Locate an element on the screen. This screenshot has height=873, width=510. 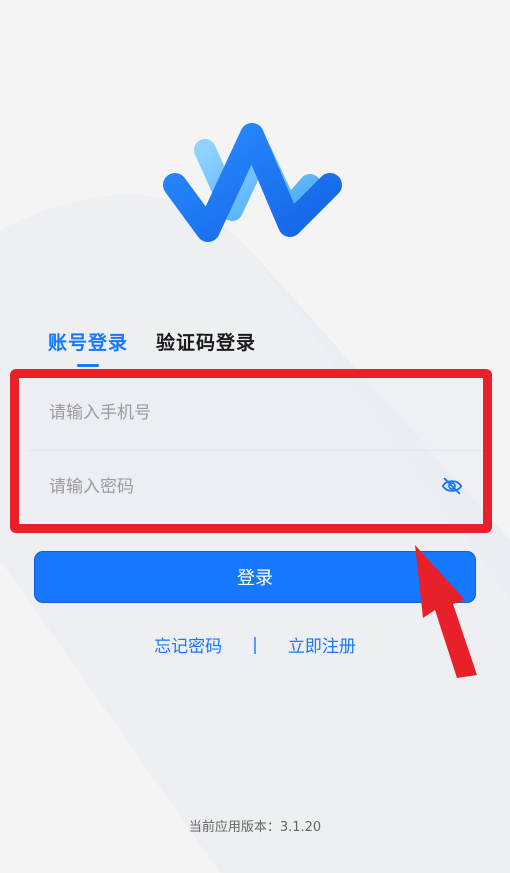
tab-code-login: 验证码登录 is located at coordinates (206, 347).